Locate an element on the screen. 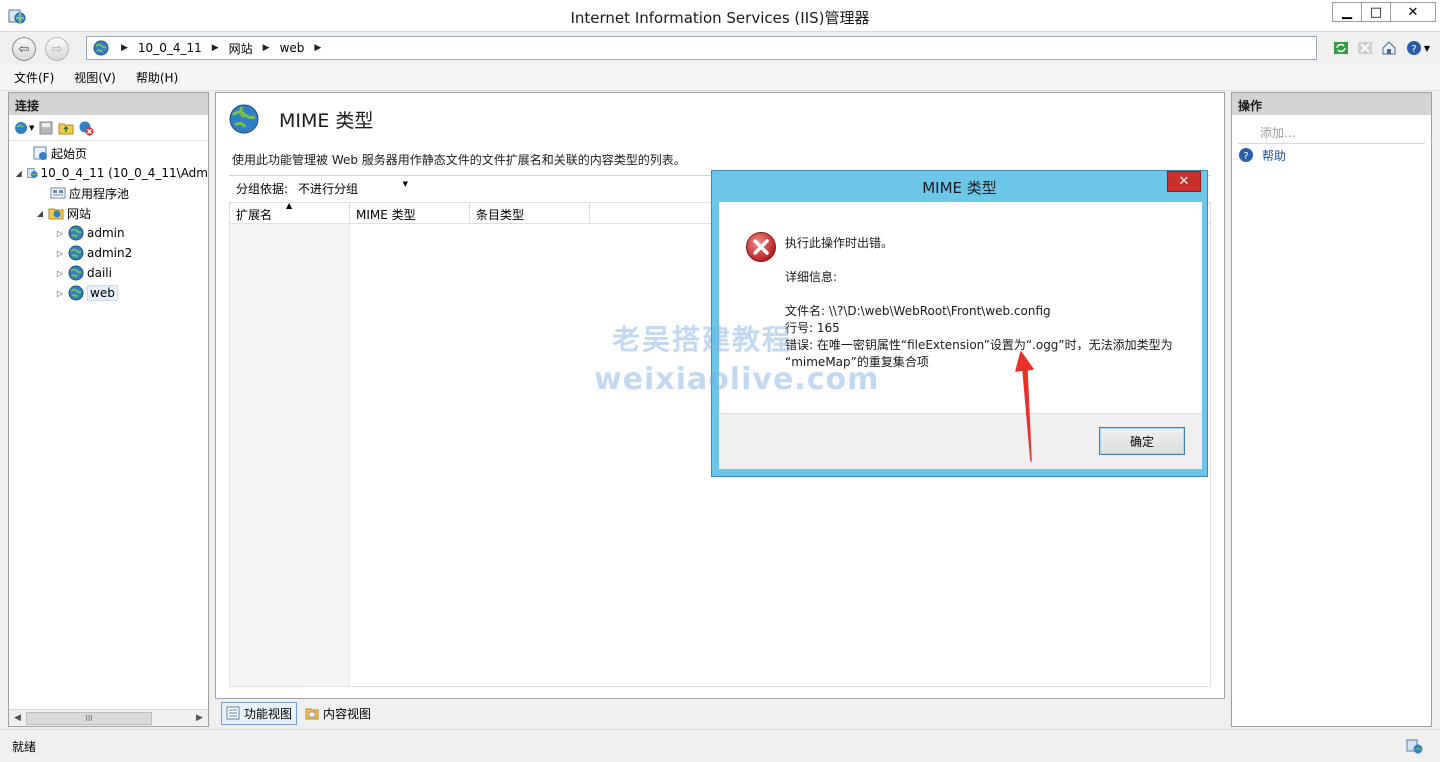 Image resolution: width=1440 pixels, height=762 pixels. error-line-number: 行号: 165 is located at coordinates (812, 328).